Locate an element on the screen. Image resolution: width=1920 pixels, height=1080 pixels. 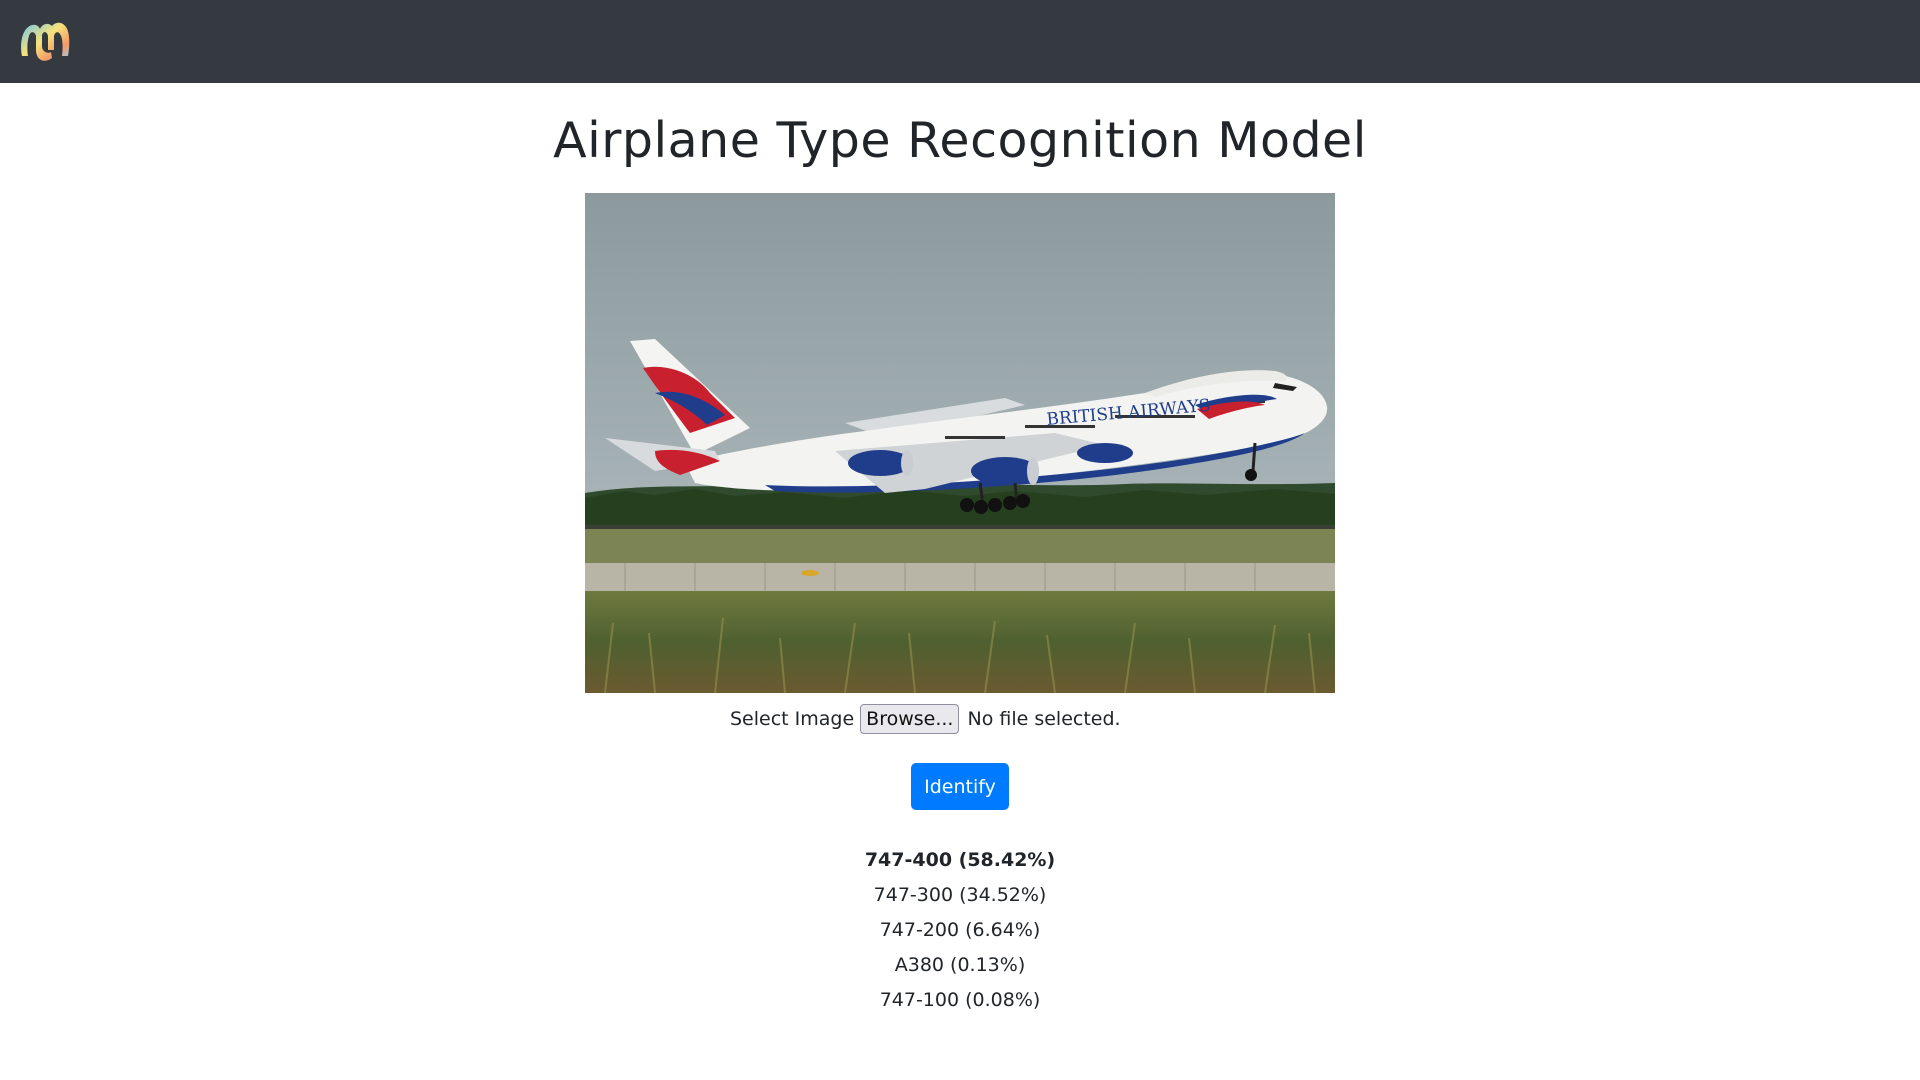
result-item: A380 (0.13%) is located at coordinates (960, 965).